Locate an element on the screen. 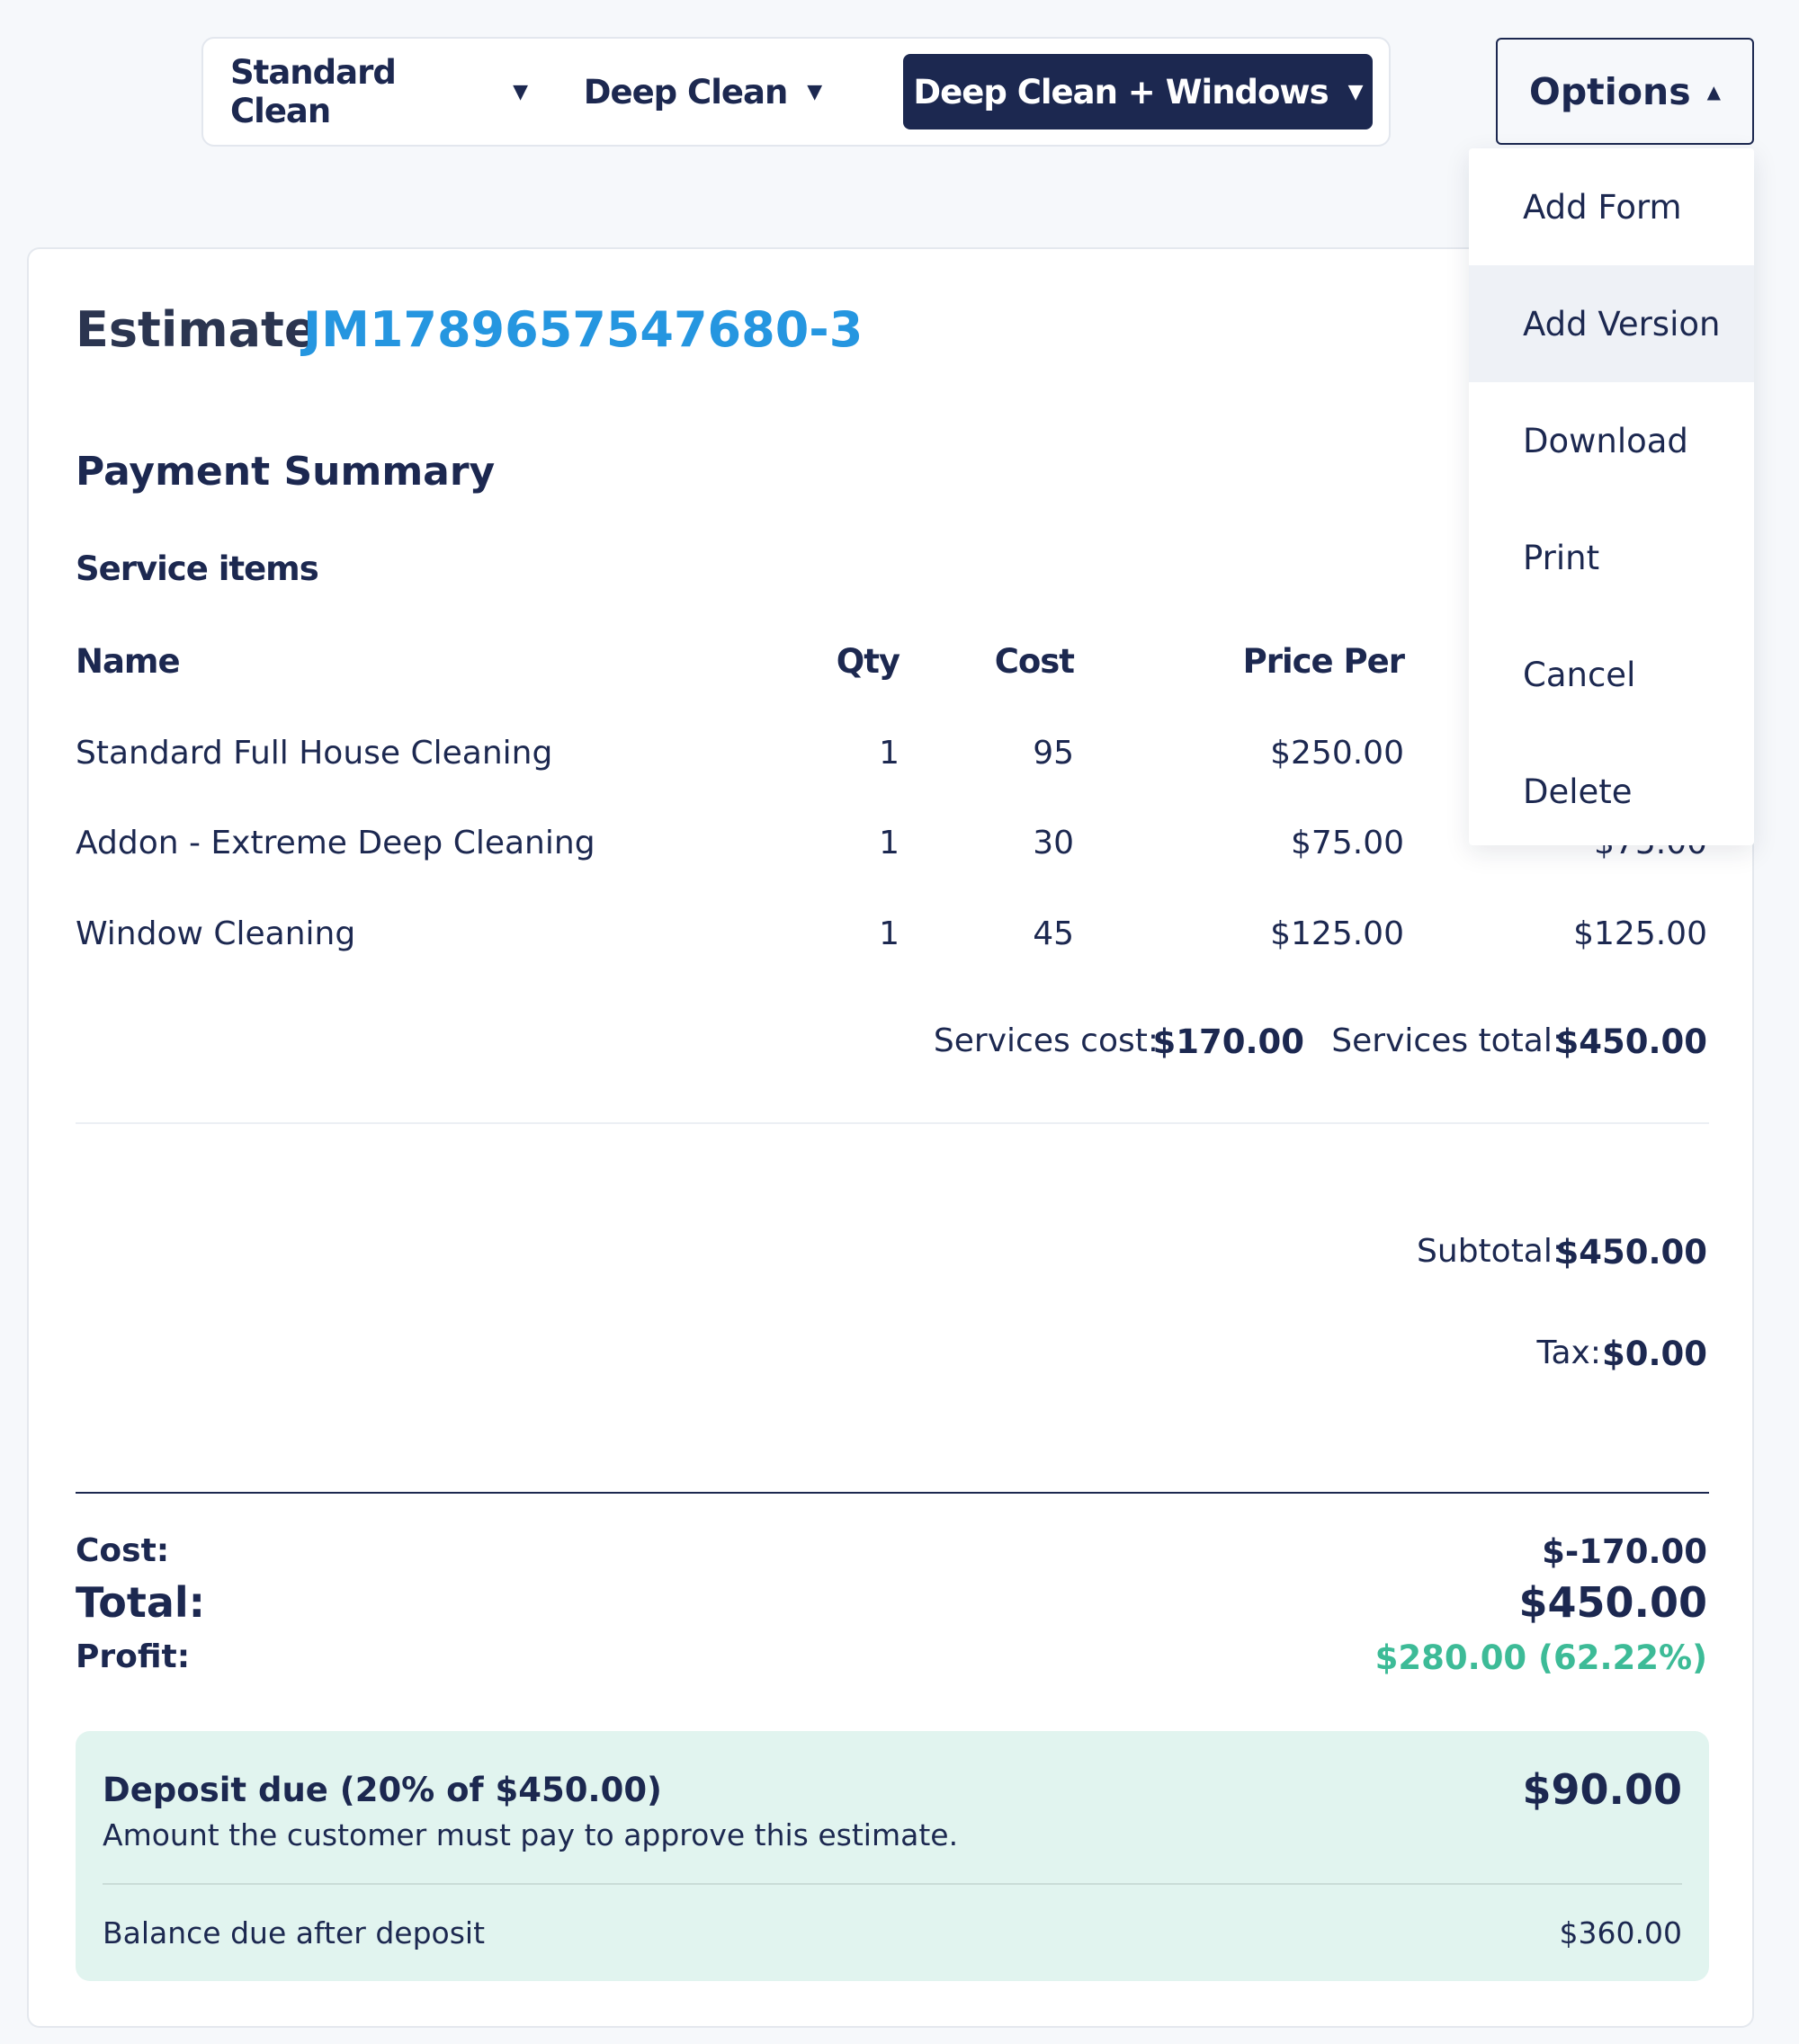 The image size is (1799, 2044). menu-item-delete: Delete is located at coordinates (1611, 791).